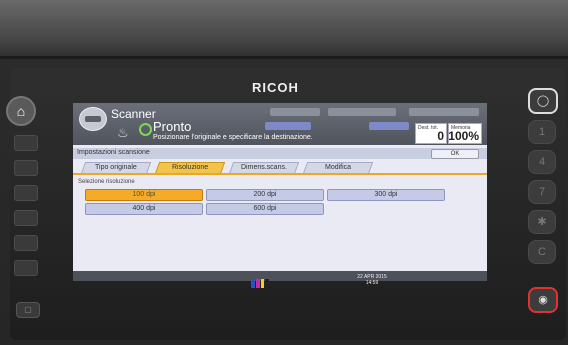 The image size is (568, 345). Describe the element at coordinates (428, 128) in the screenshot. I see `dest-total-label: Dest. tot.` at that location.